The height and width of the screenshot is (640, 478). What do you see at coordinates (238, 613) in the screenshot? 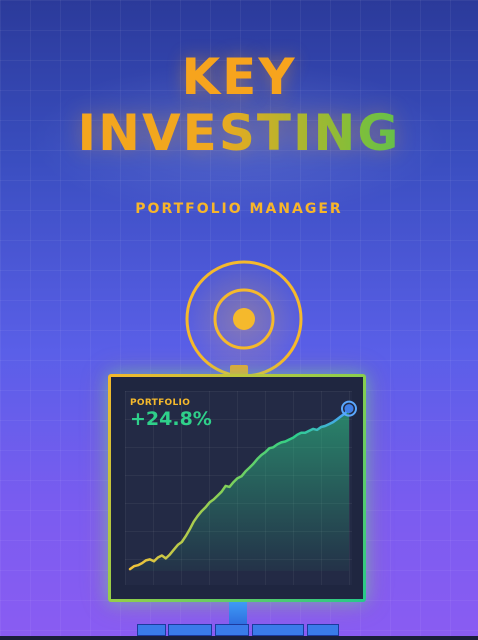
I see `monitor-pole` at bounding box center [238, 613].